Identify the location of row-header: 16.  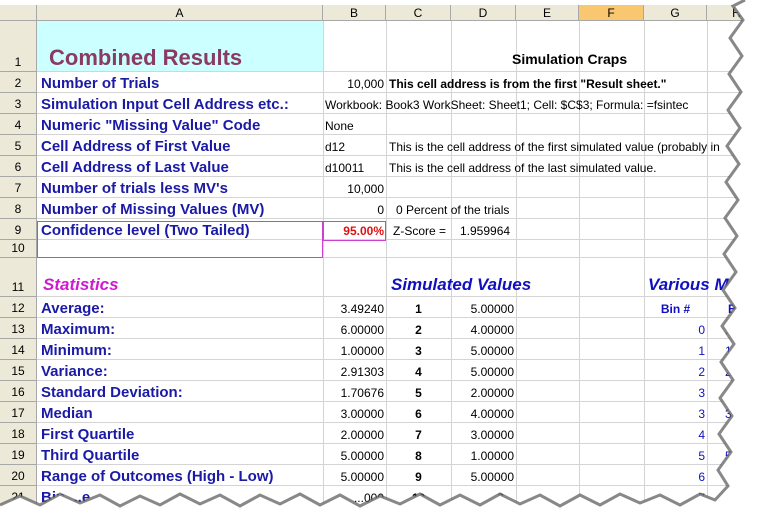
(18, 391).